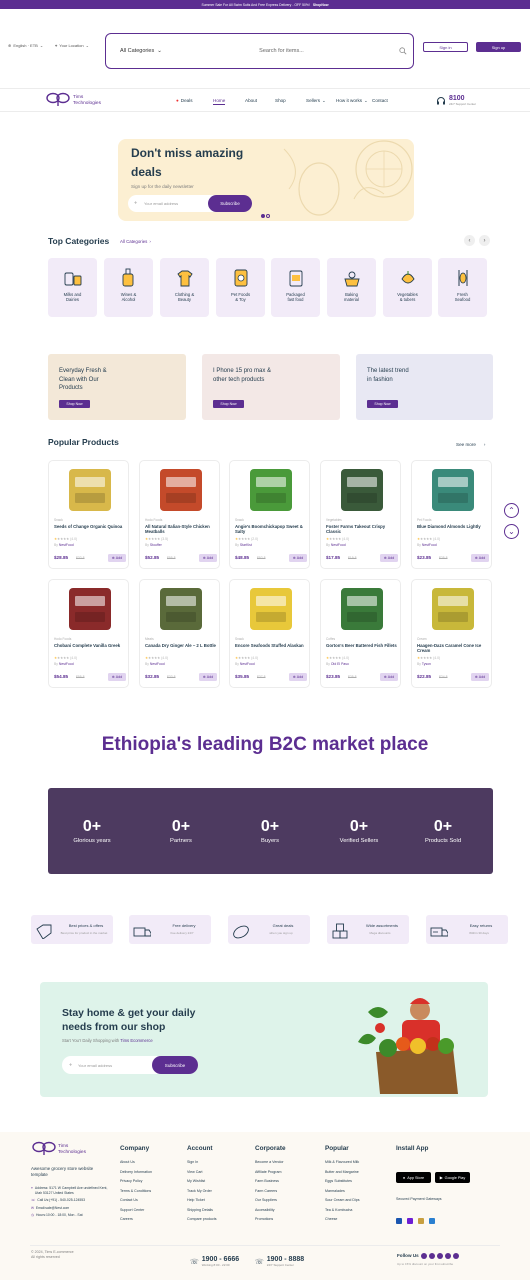 The image size is (530, 1280). I want to click on product-name: Foster Farms Takeout Crispy Classic, so click(362, 529).